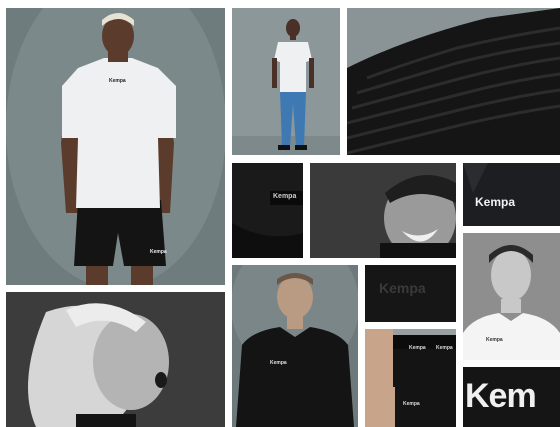  I want to click on photo-fabric-waistband, so click(453, 81).